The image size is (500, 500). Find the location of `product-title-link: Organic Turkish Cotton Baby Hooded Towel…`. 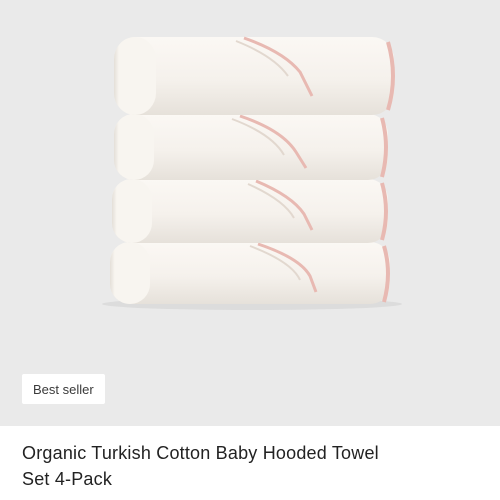

product-title-link: Organic Turkish Cotton Baby Hooded Towel… is located at coordinates (252, 466).